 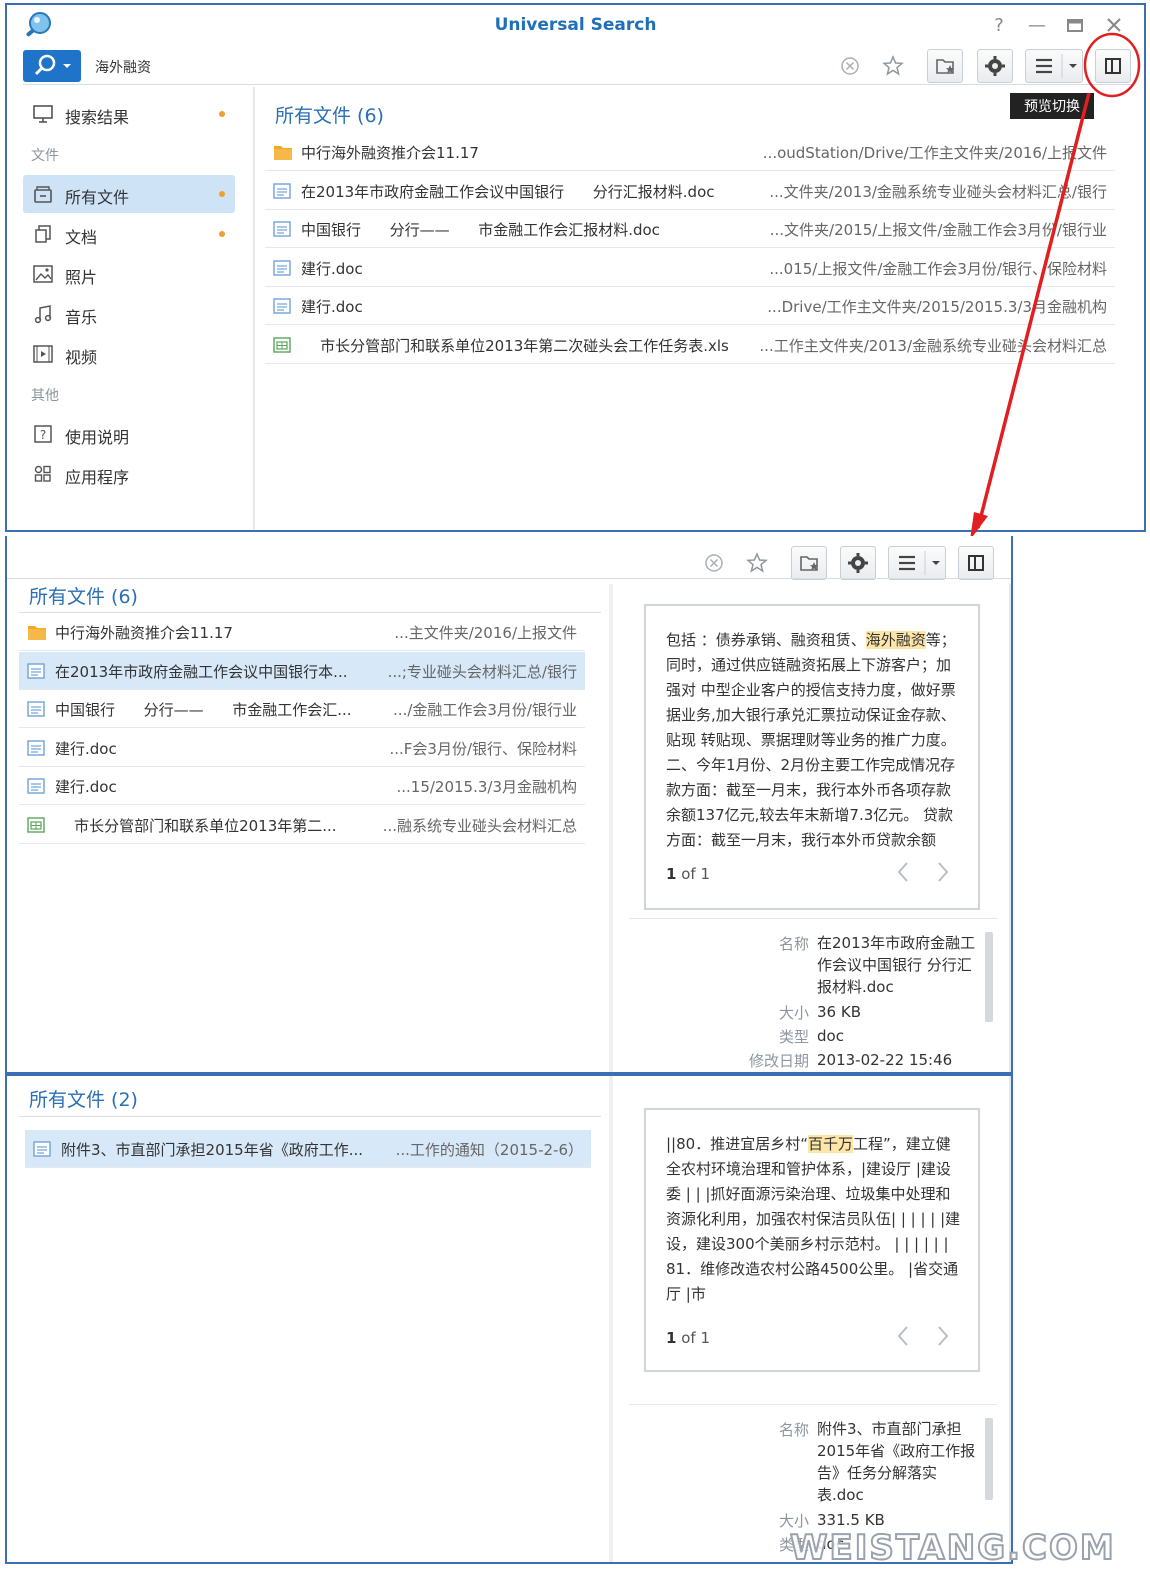 I want to click on meta-date-label: 修改日期, so click(x=778, y=1061).